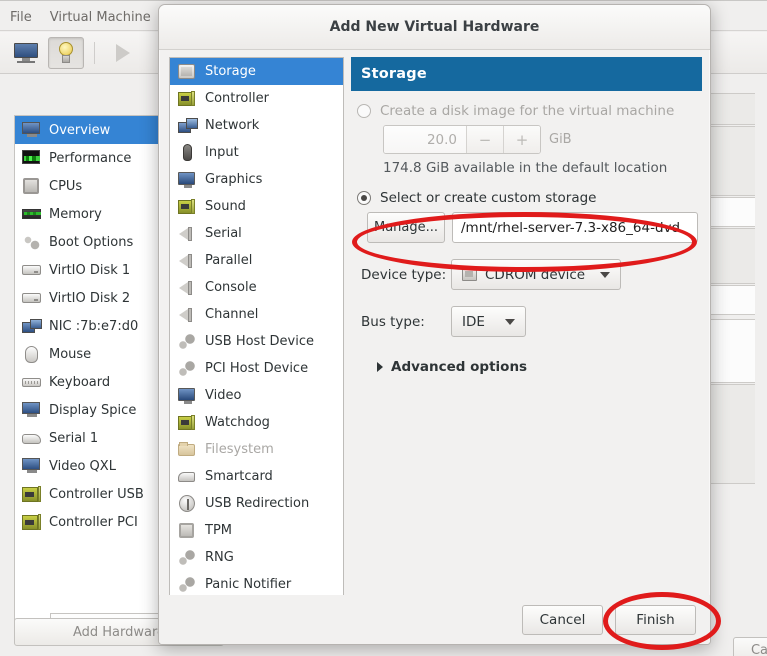 This screenshot has height=656, width=767. Describe the element at coordinates (527, 198) in the screenshot. I see `custom-storage-radio-row: Select or create custom storage` at that location.